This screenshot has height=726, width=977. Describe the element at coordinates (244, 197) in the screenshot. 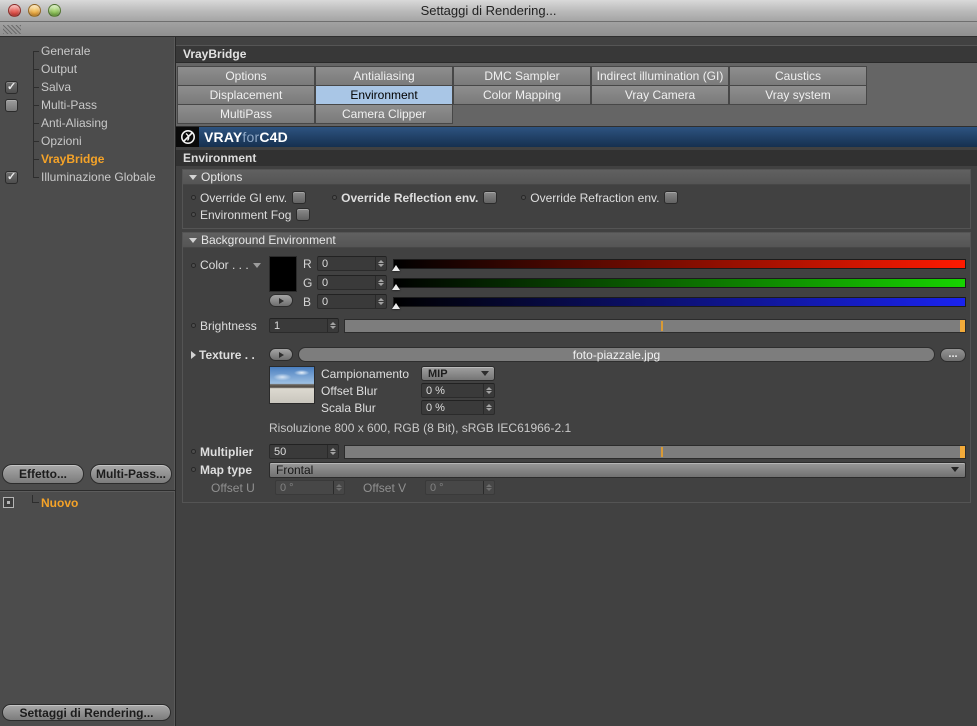

I see `override-gi-env-label: Override GI env.` at that location.